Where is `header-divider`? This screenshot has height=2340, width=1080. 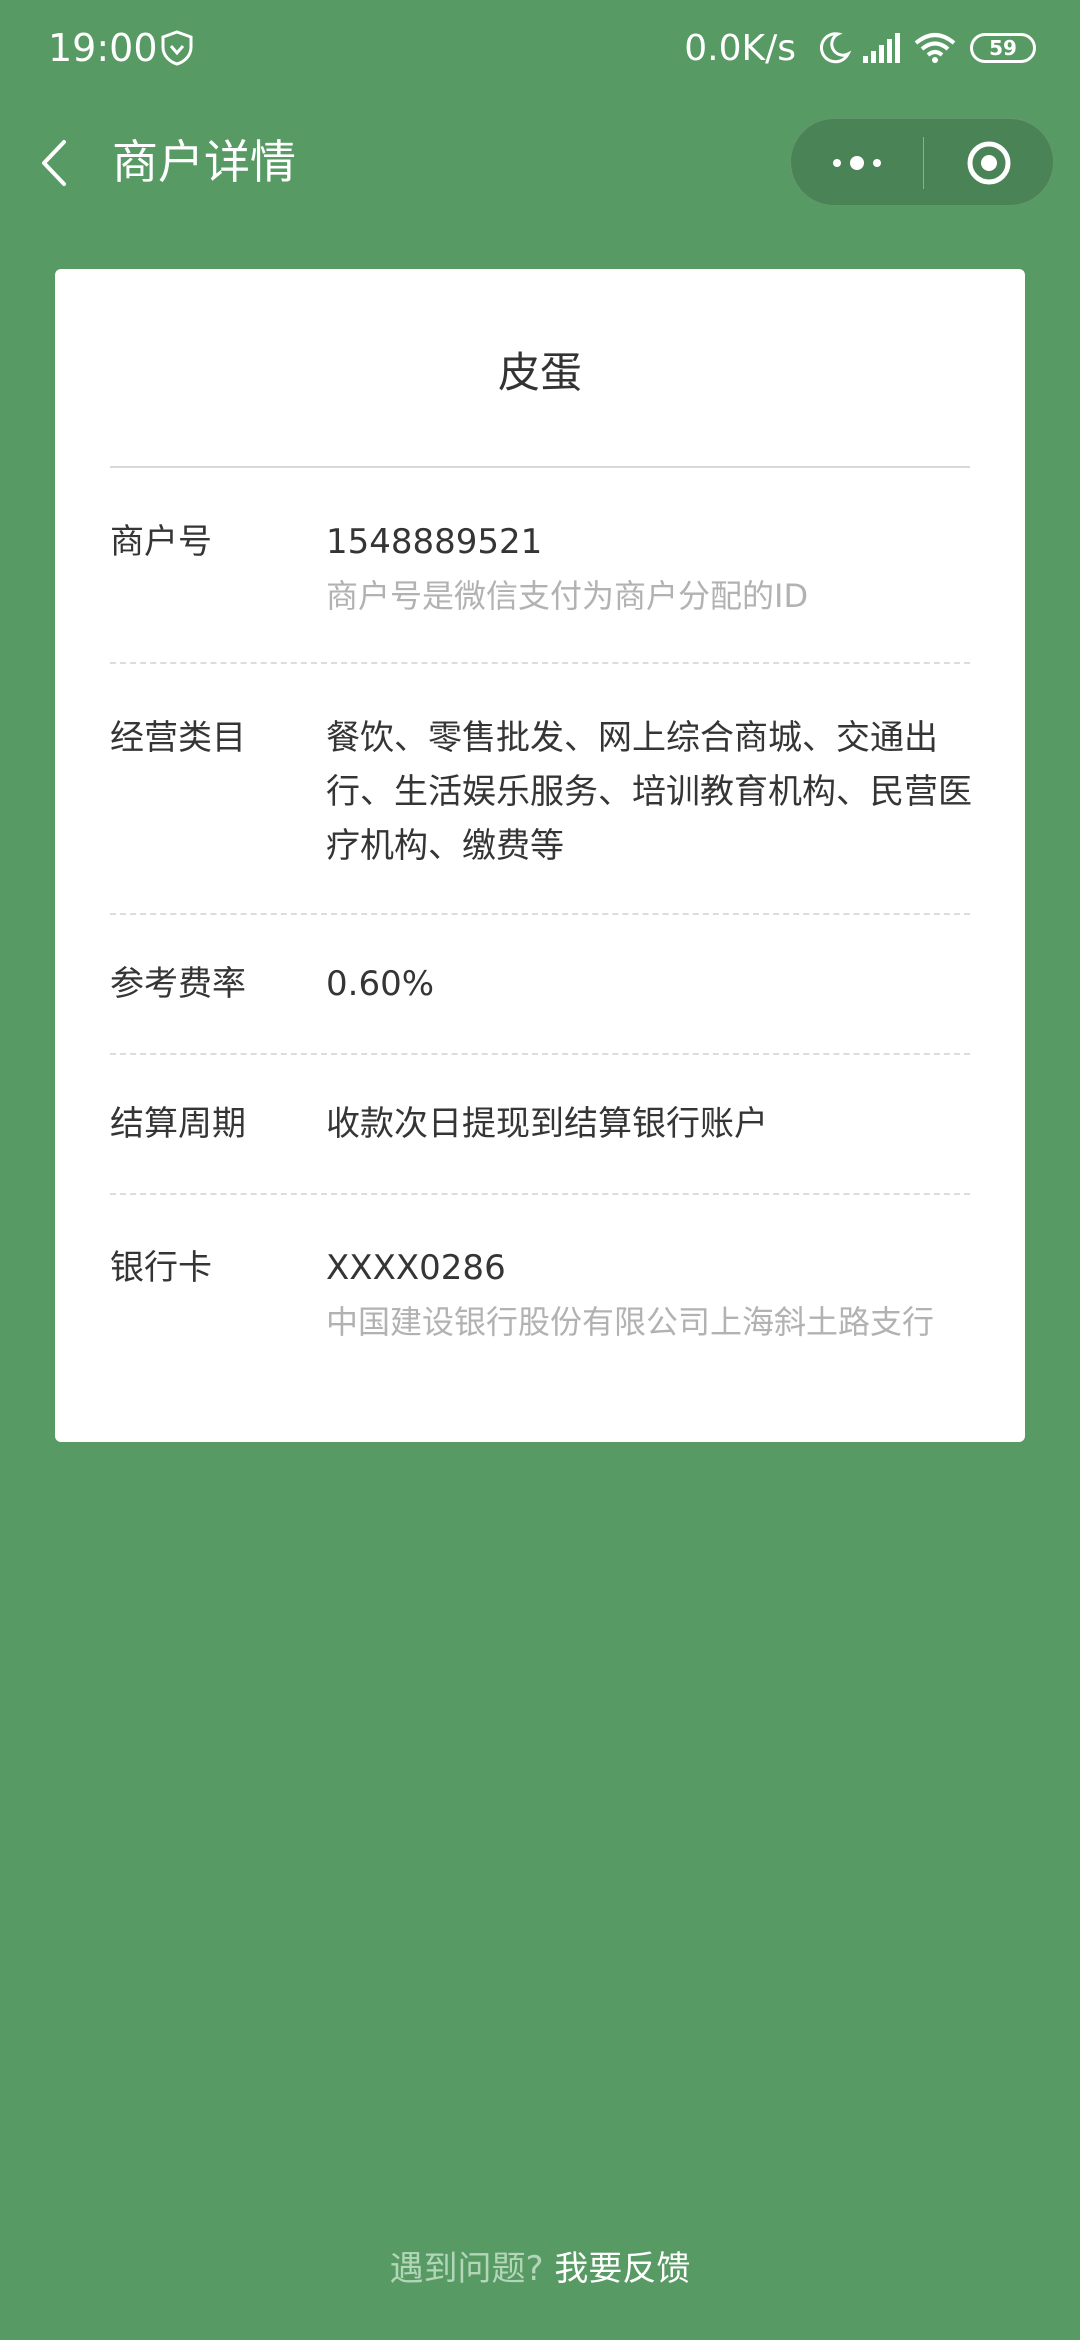 header-divider is located at coordinates (540, 467).